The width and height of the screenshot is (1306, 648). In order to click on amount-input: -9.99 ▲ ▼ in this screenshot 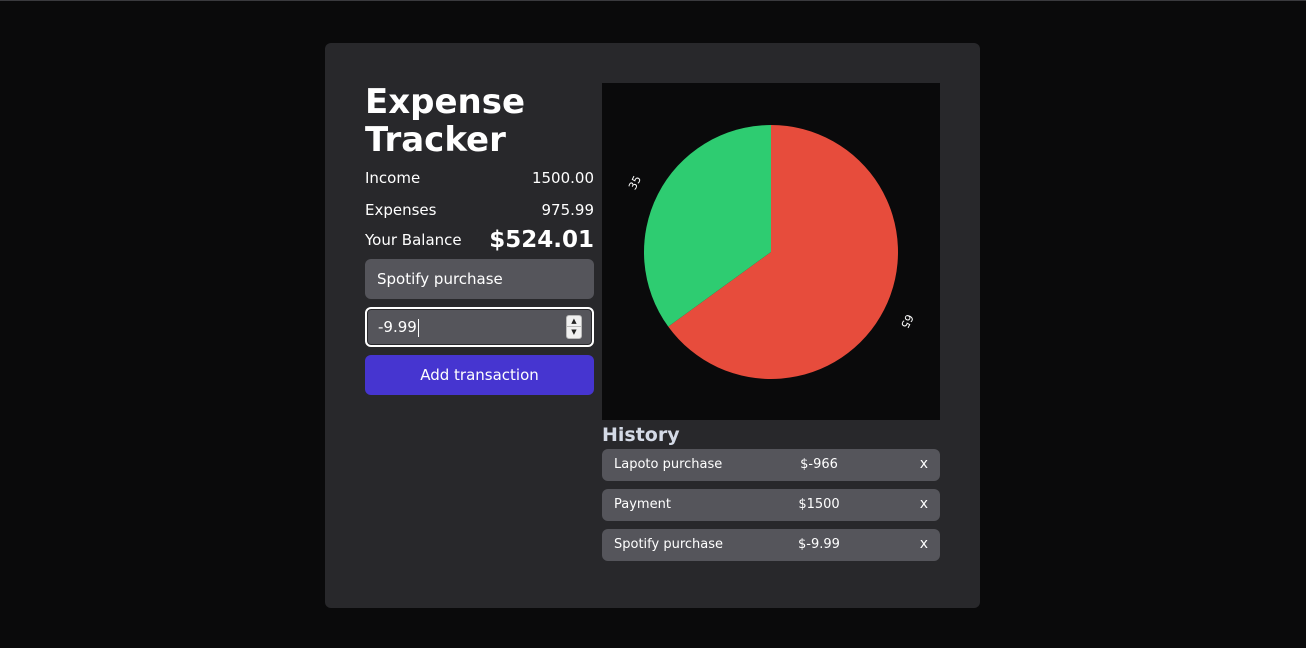, I will do `click(479, 327)`.